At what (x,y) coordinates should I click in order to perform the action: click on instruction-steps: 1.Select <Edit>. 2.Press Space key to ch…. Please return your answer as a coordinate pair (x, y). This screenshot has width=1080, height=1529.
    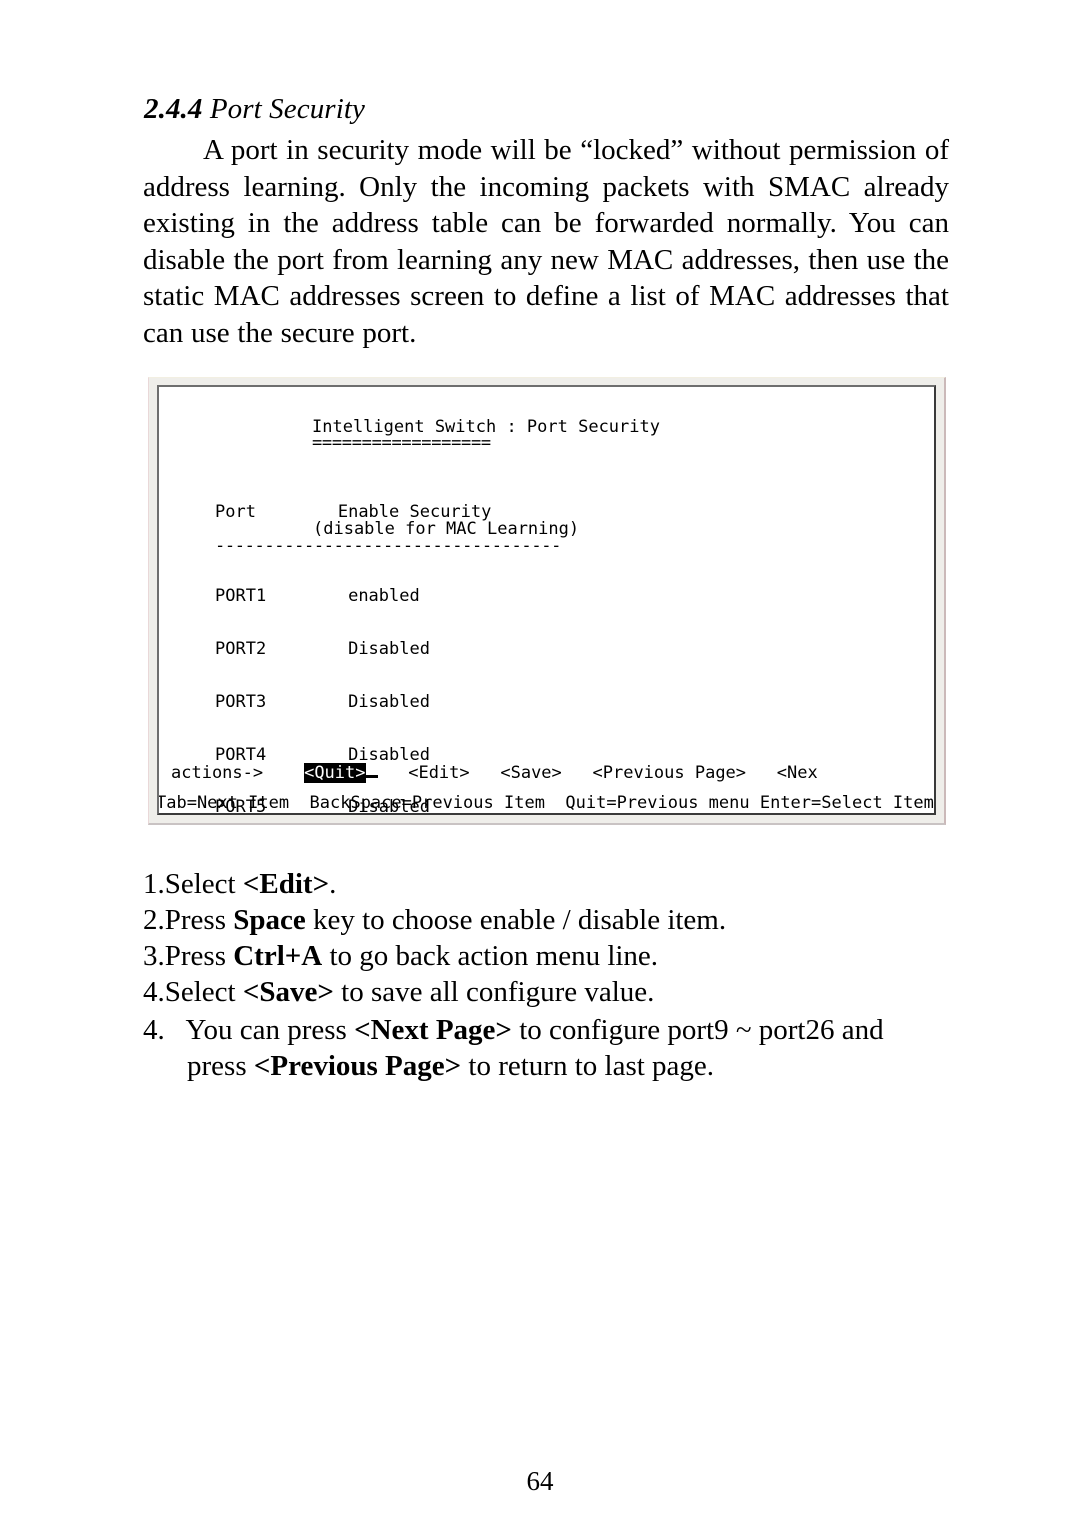
    Looking at the image, I should click on (548, 938).